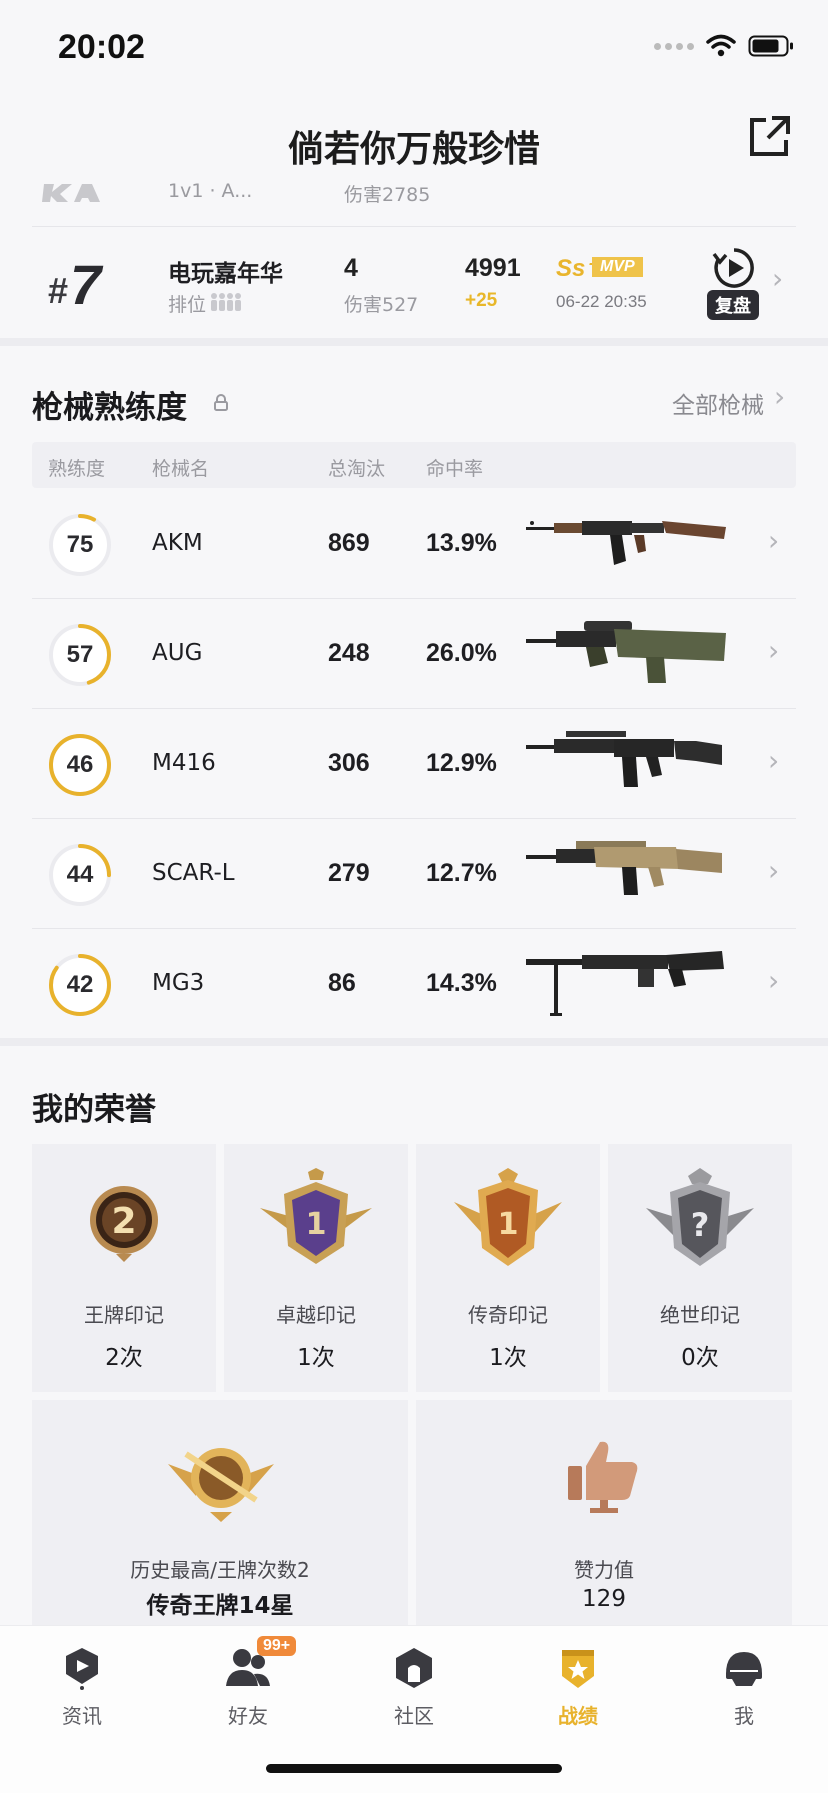  Describe the element at coordinates (414, 1768) in the screenshot. I see `home-indicator` at that location.